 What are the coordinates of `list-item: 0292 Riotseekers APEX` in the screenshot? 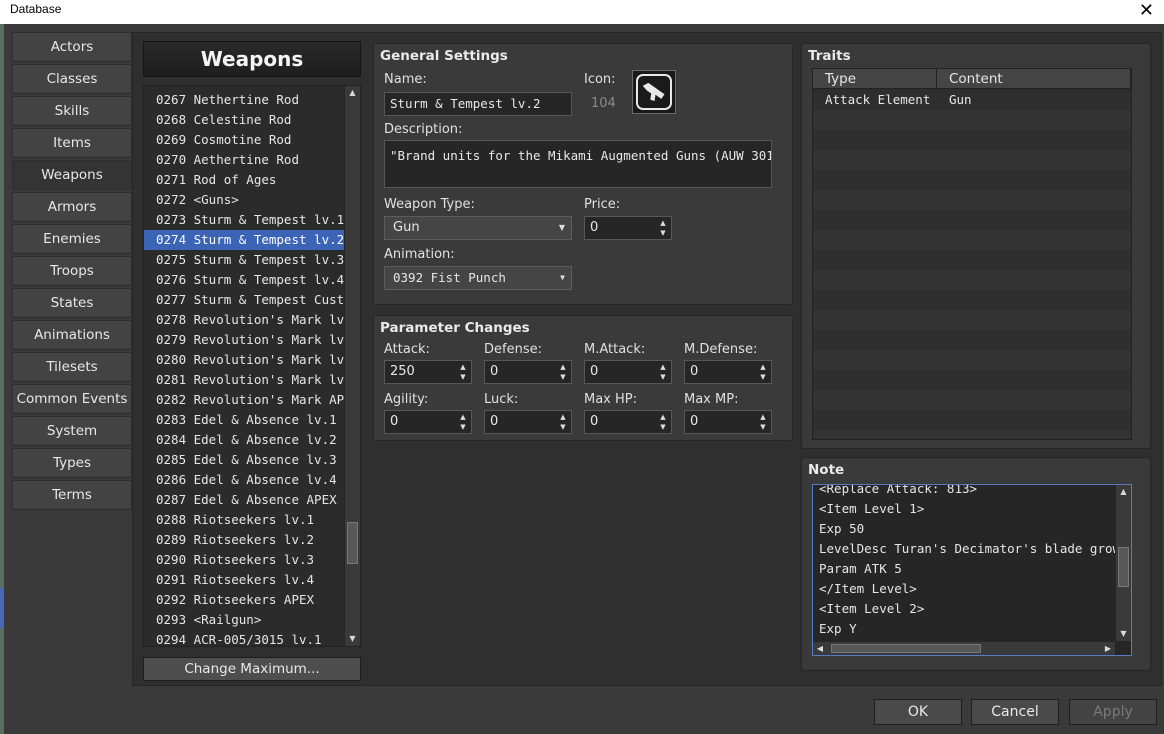 It's located at (245, 600).